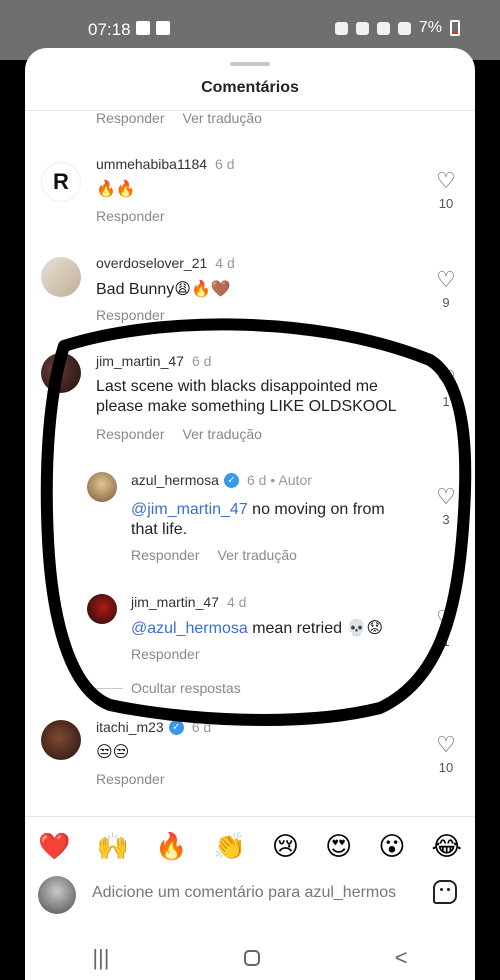 This screenshot has width=500, height=980. What do you see at coordinates (250, 64) in the screenshot?
I see `drag-handle` at bounding box center [250, 64].